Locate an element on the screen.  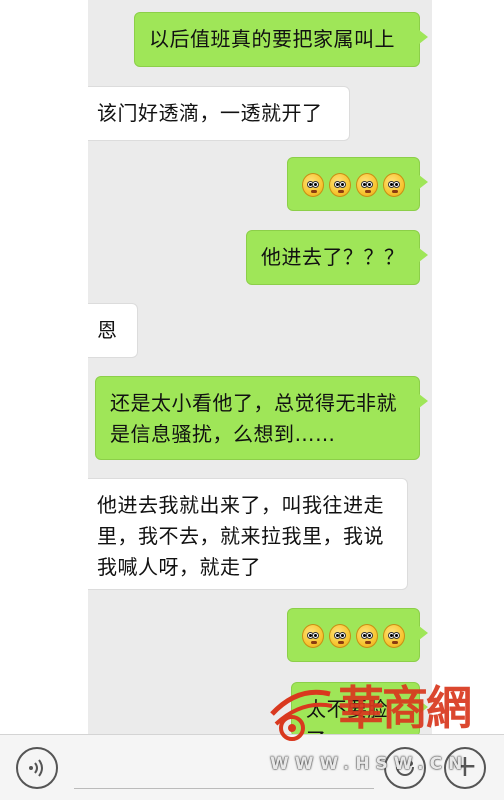
plus-icon: + is located at coordinates (465, 766).